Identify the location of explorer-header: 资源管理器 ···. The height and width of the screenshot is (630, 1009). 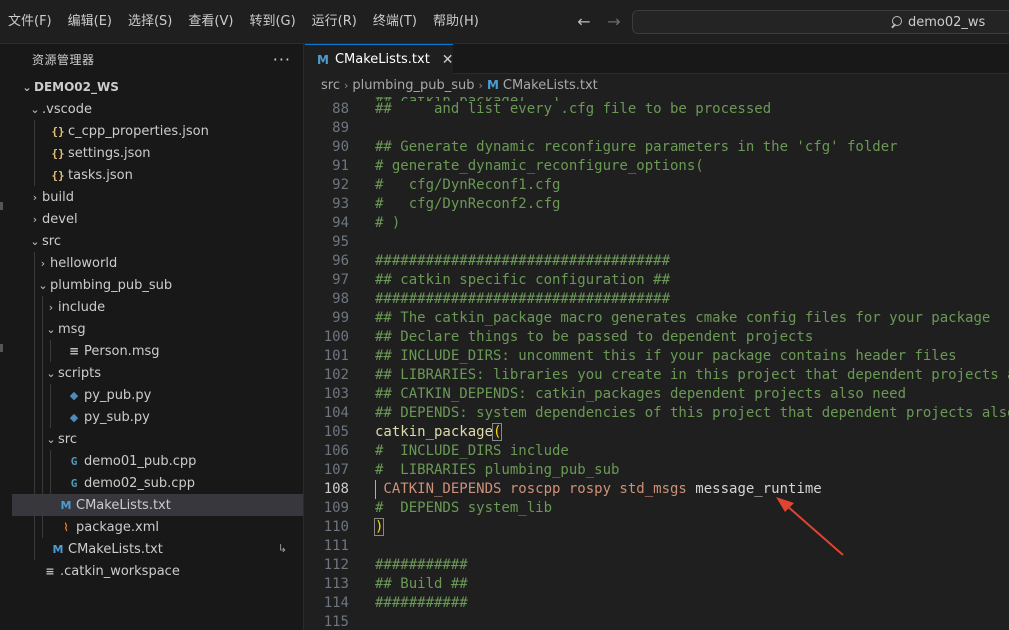
(157, 59).